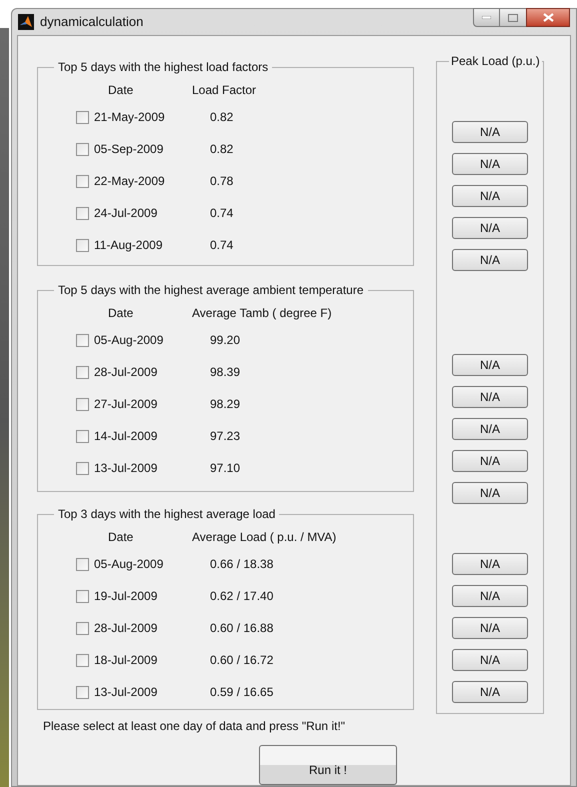 The height and width of the screenshot is (787, 577). I want to click on value-label: 0.66 / 18.38, so click(242, 564).